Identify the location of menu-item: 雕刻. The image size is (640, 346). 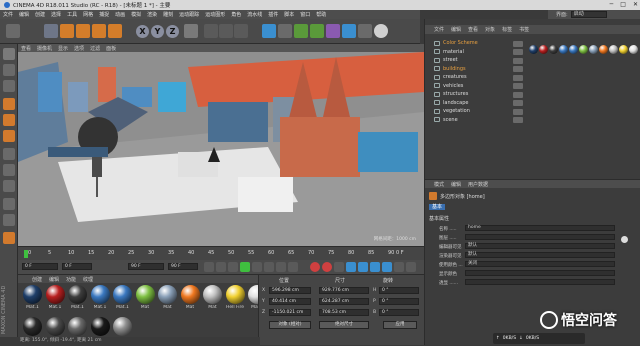
(168, 14).